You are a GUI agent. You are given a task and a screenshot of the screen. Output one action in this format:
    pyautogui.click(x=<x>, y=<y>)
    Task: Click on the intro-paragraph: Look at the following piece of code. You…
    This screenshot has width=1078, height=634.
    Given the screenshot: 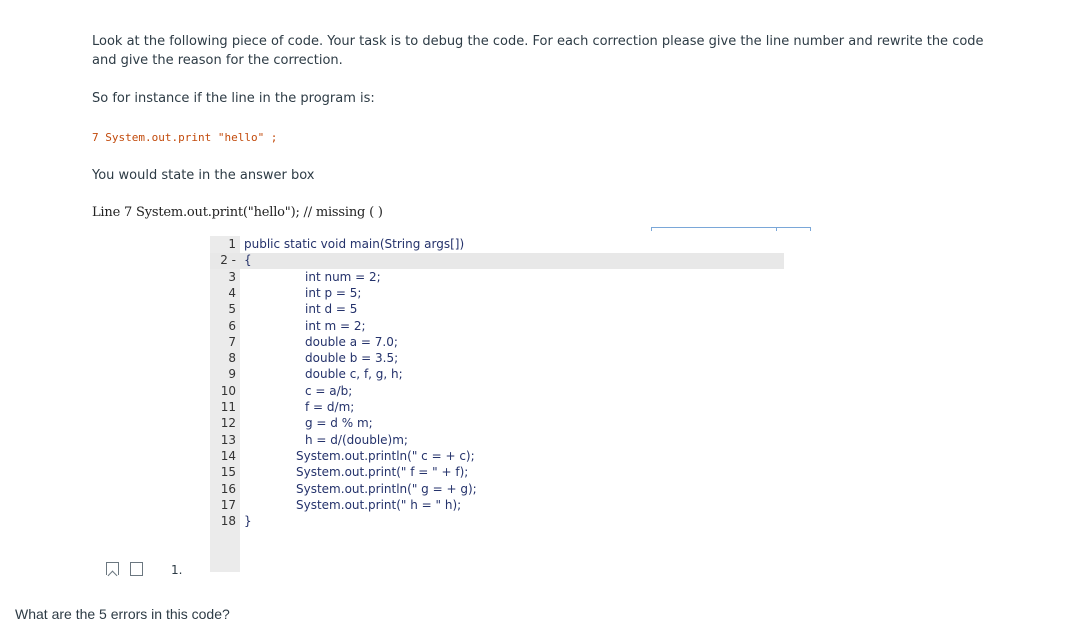 What is the action you would take?
    pyautogui.click(x=538, y=51)
    